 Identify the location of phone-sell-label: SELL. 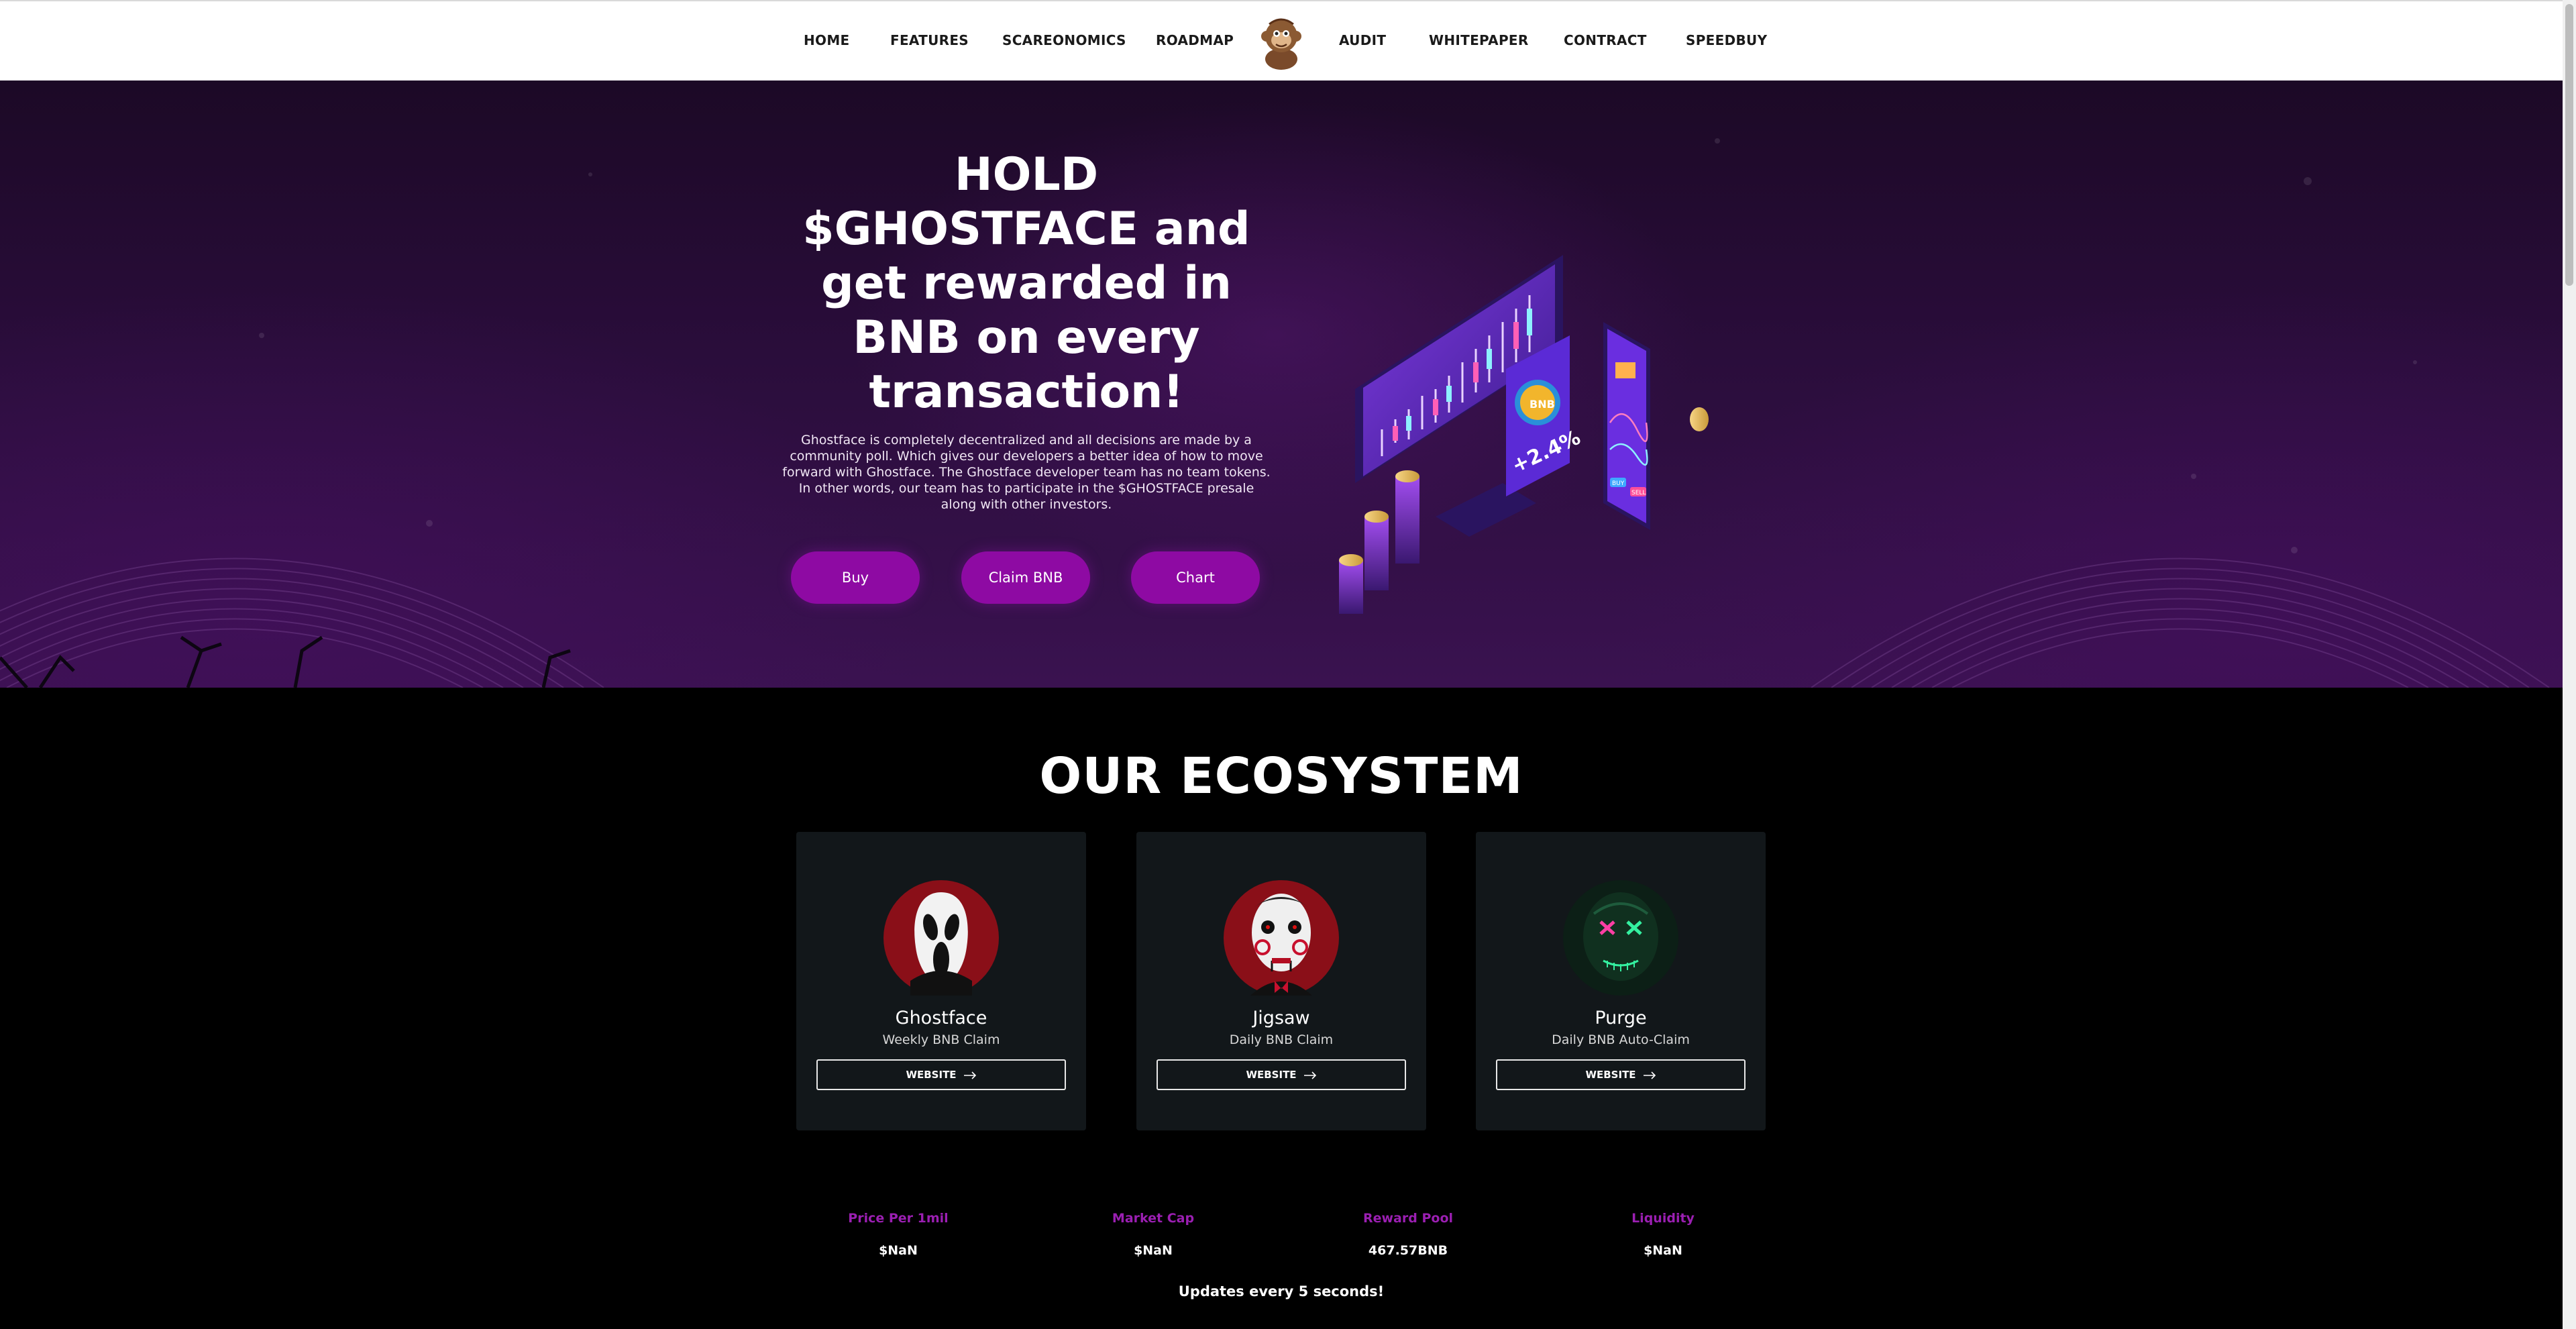
(1638, 493).